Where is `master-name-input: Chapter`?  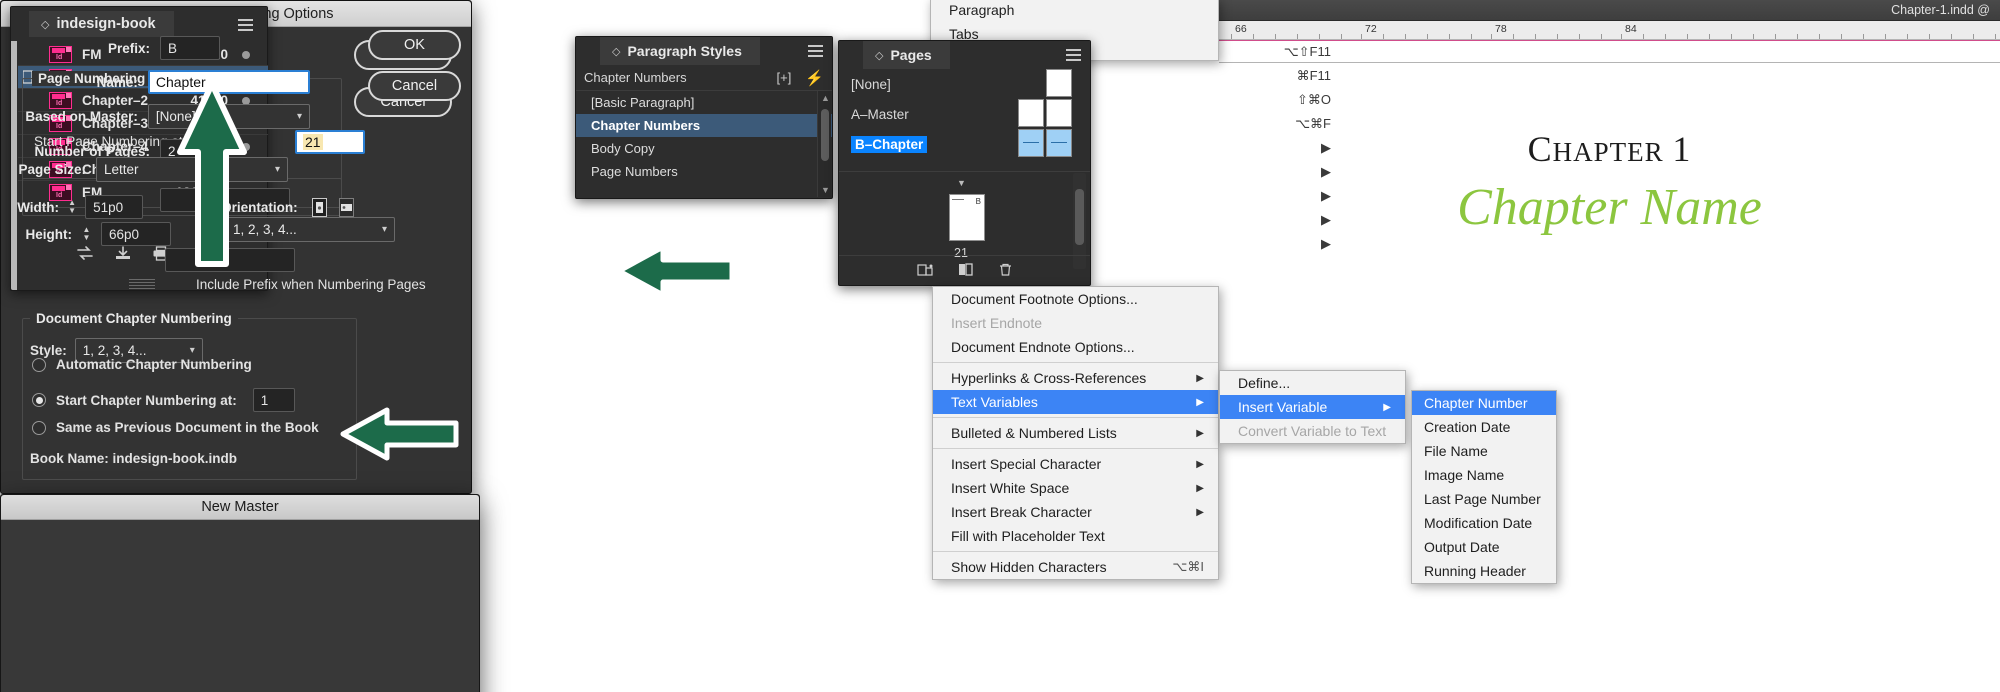
master-name-input: Chapter is located at coordinates (228, 82).